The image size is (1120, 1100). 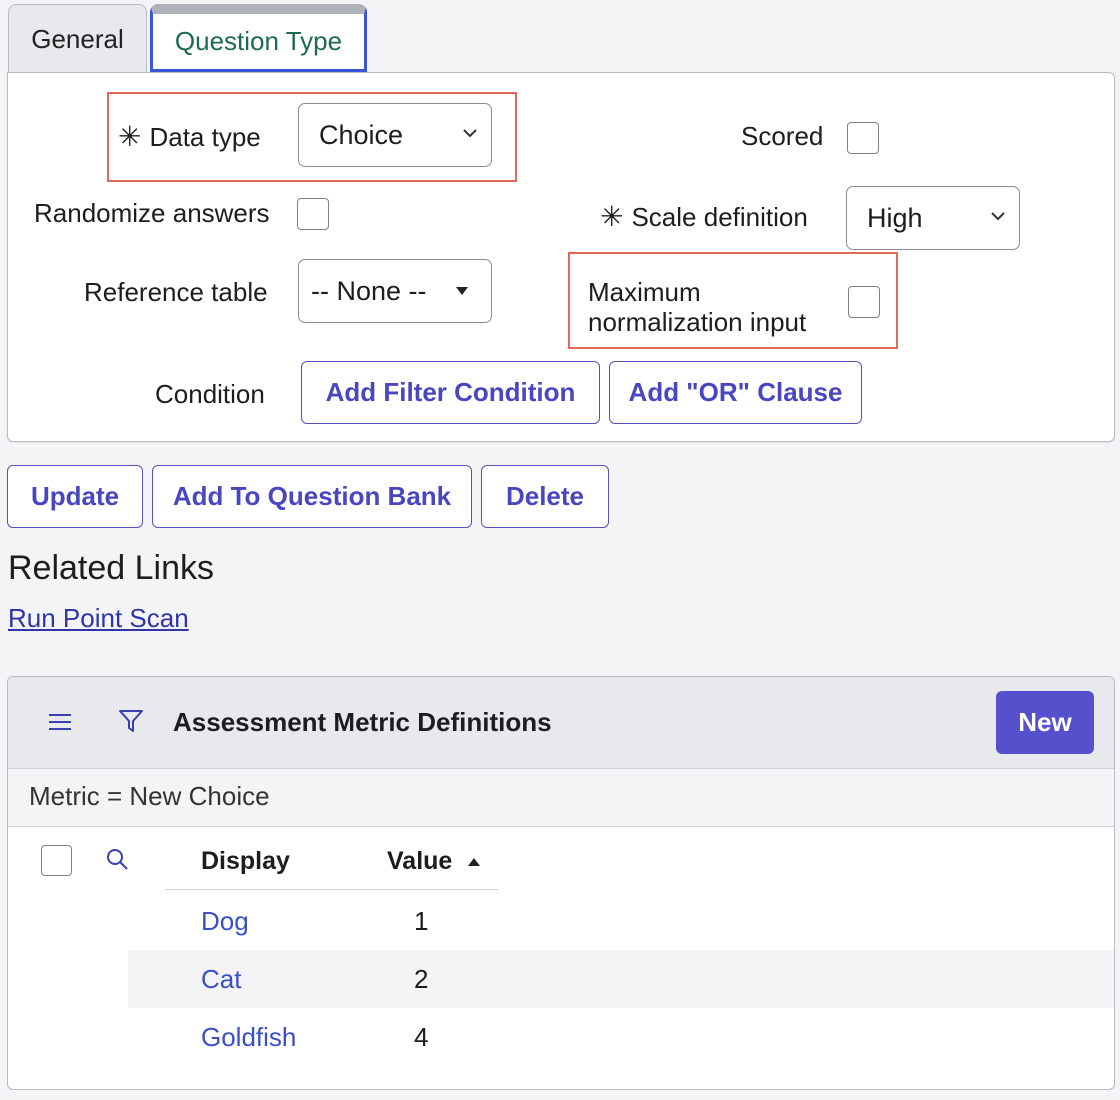 What do you see at coordinates (621, 921) in the screenshot?
I see `table-row: Dog 1` at bounding box center [621, 921].